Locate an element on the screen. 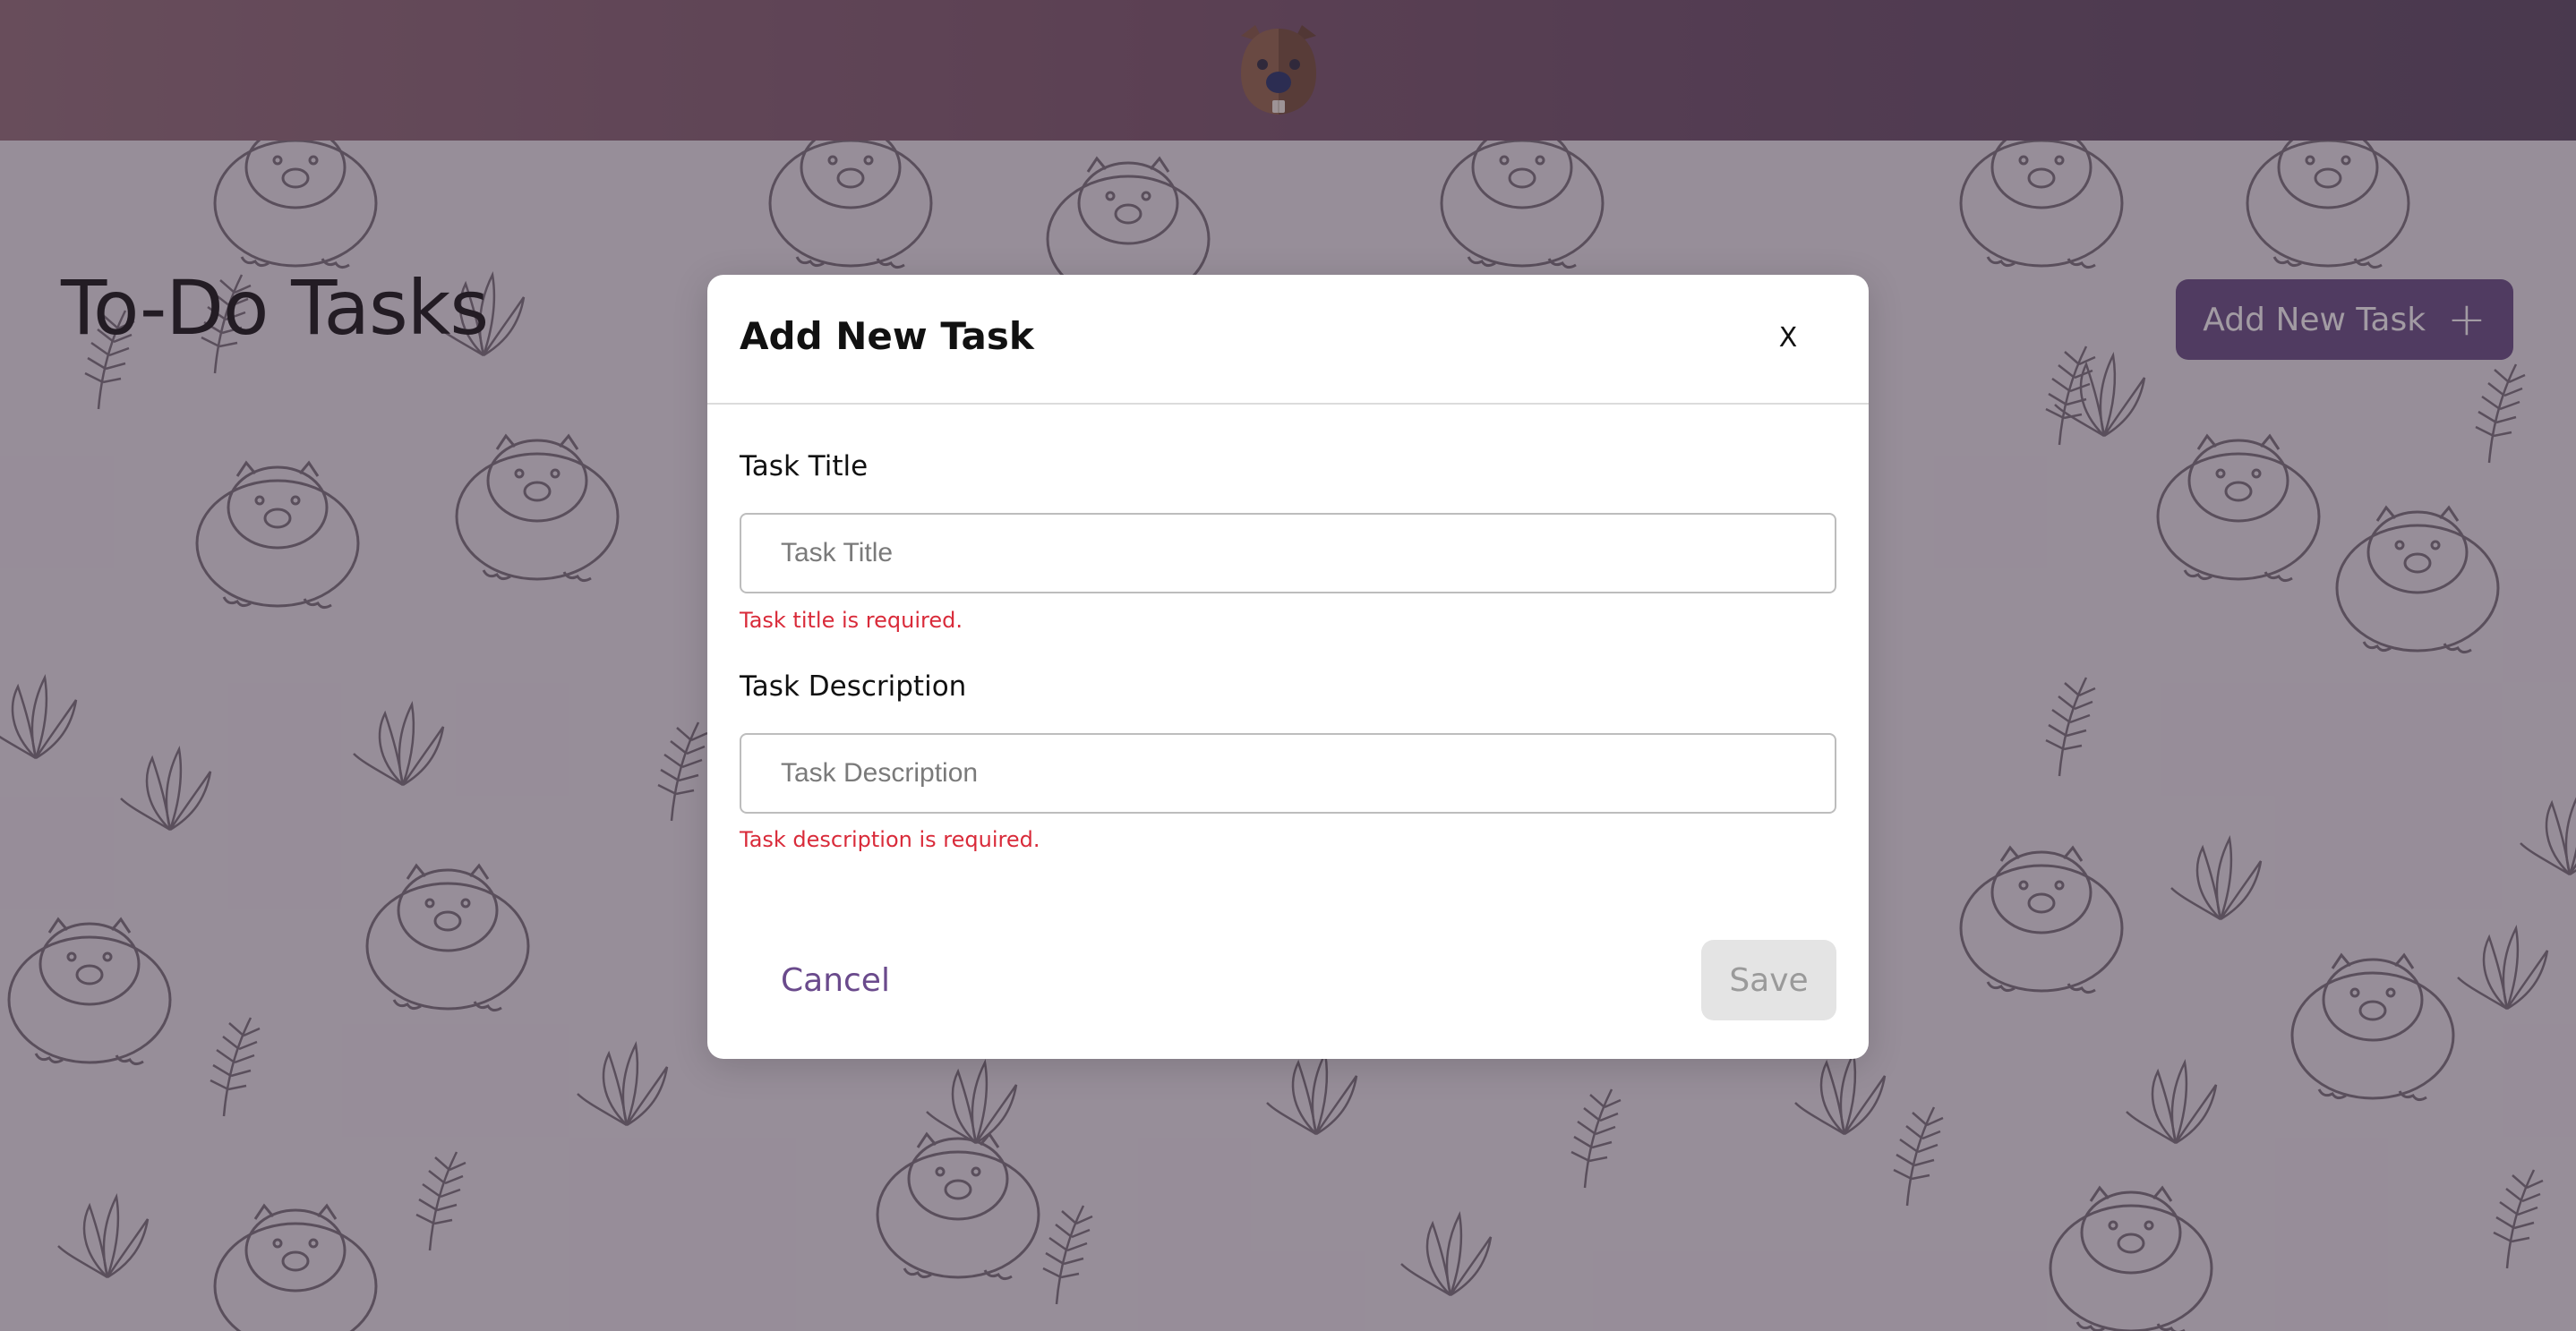 This screenshot has height=1331, width=2576. task-description-input is located at coordinates (1288, 773).